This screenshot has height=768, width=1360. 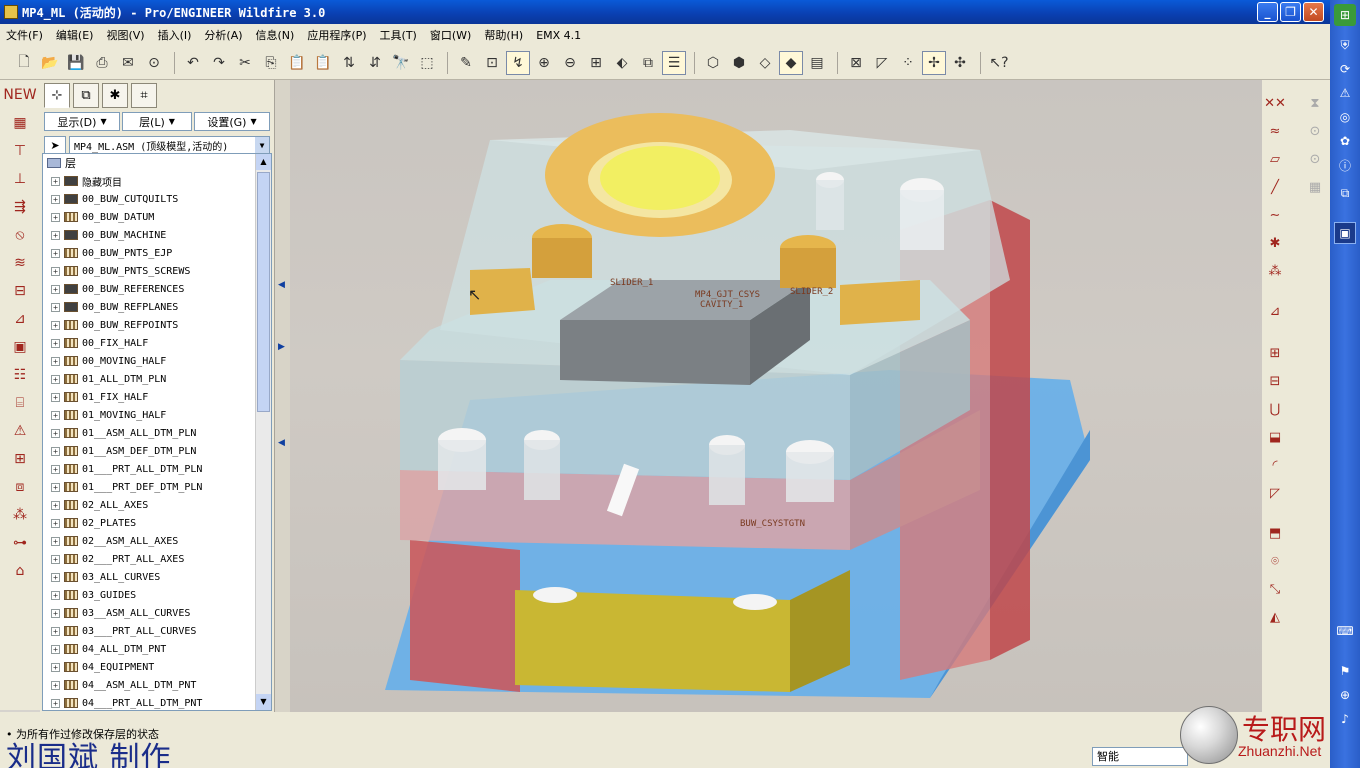 I want to click on reorient-icon: ⬖, so click(x=622, y=63).